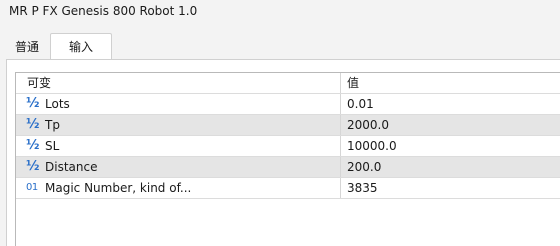  What do you see at coordinates (450, 146) in the screenshot?
I see `param-value-cell: 10000.0` at bounding box center [450, 146].